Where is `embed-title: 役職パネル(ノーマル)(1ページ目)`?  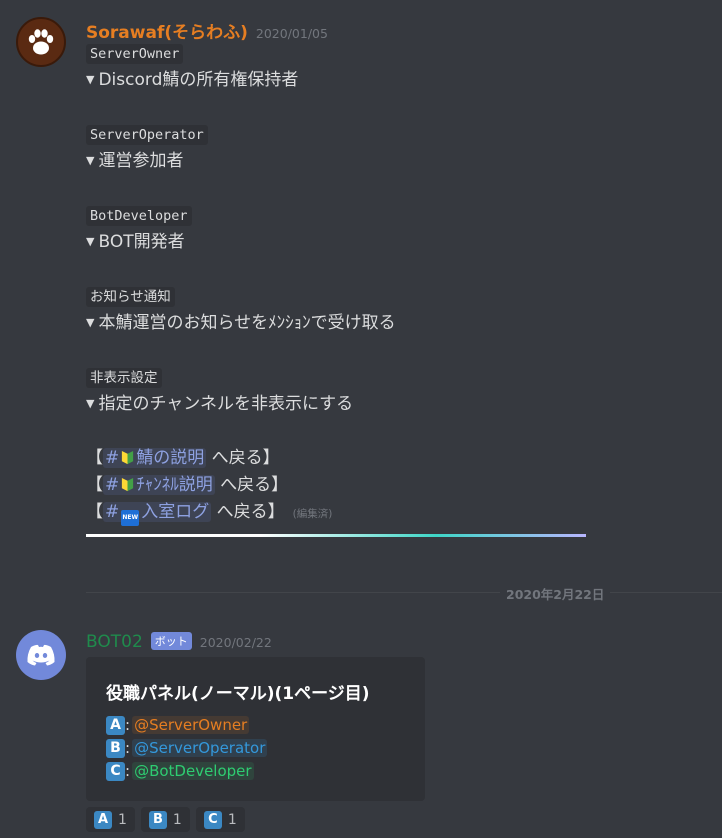
embed-title: 役職パネル(ノーマル)(1ページ目) is located at coordinates (238, 694).